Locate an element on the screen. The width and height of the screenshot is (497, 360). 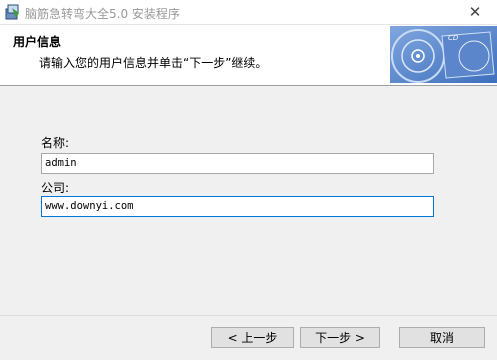
window-title: 脑筋急转弯大全5.0 安装程序 is located at coordinates (102, 14).